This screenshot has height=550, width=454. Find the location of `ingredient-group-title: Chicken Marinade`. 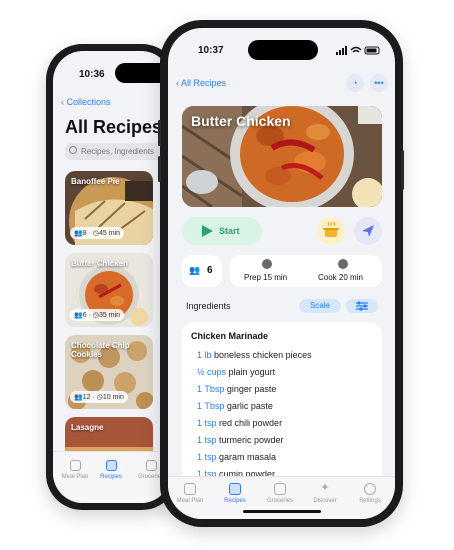

ingredient-group-title: Chicken Marinade is located at coordinates (230, 336).